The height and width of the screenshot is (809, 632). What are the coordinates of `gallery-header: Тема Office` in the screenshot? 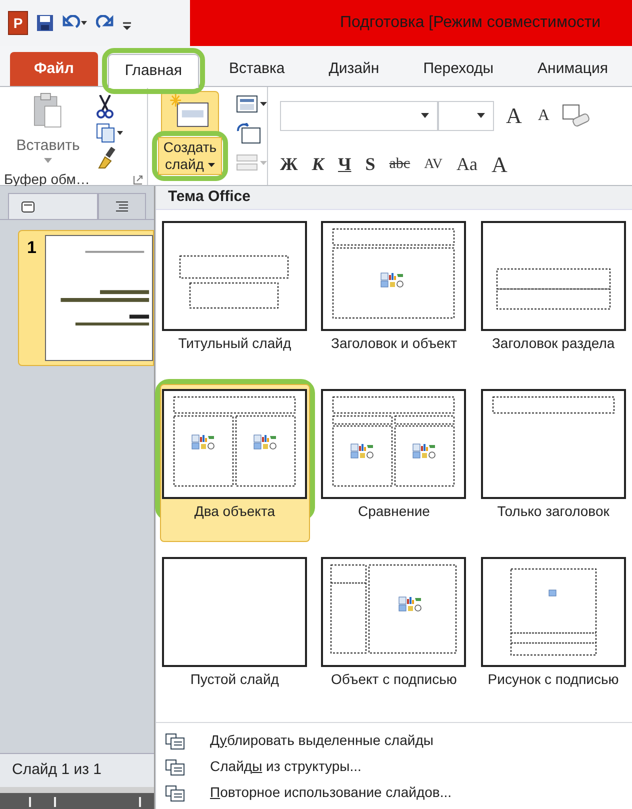 It's located at (209, 197).